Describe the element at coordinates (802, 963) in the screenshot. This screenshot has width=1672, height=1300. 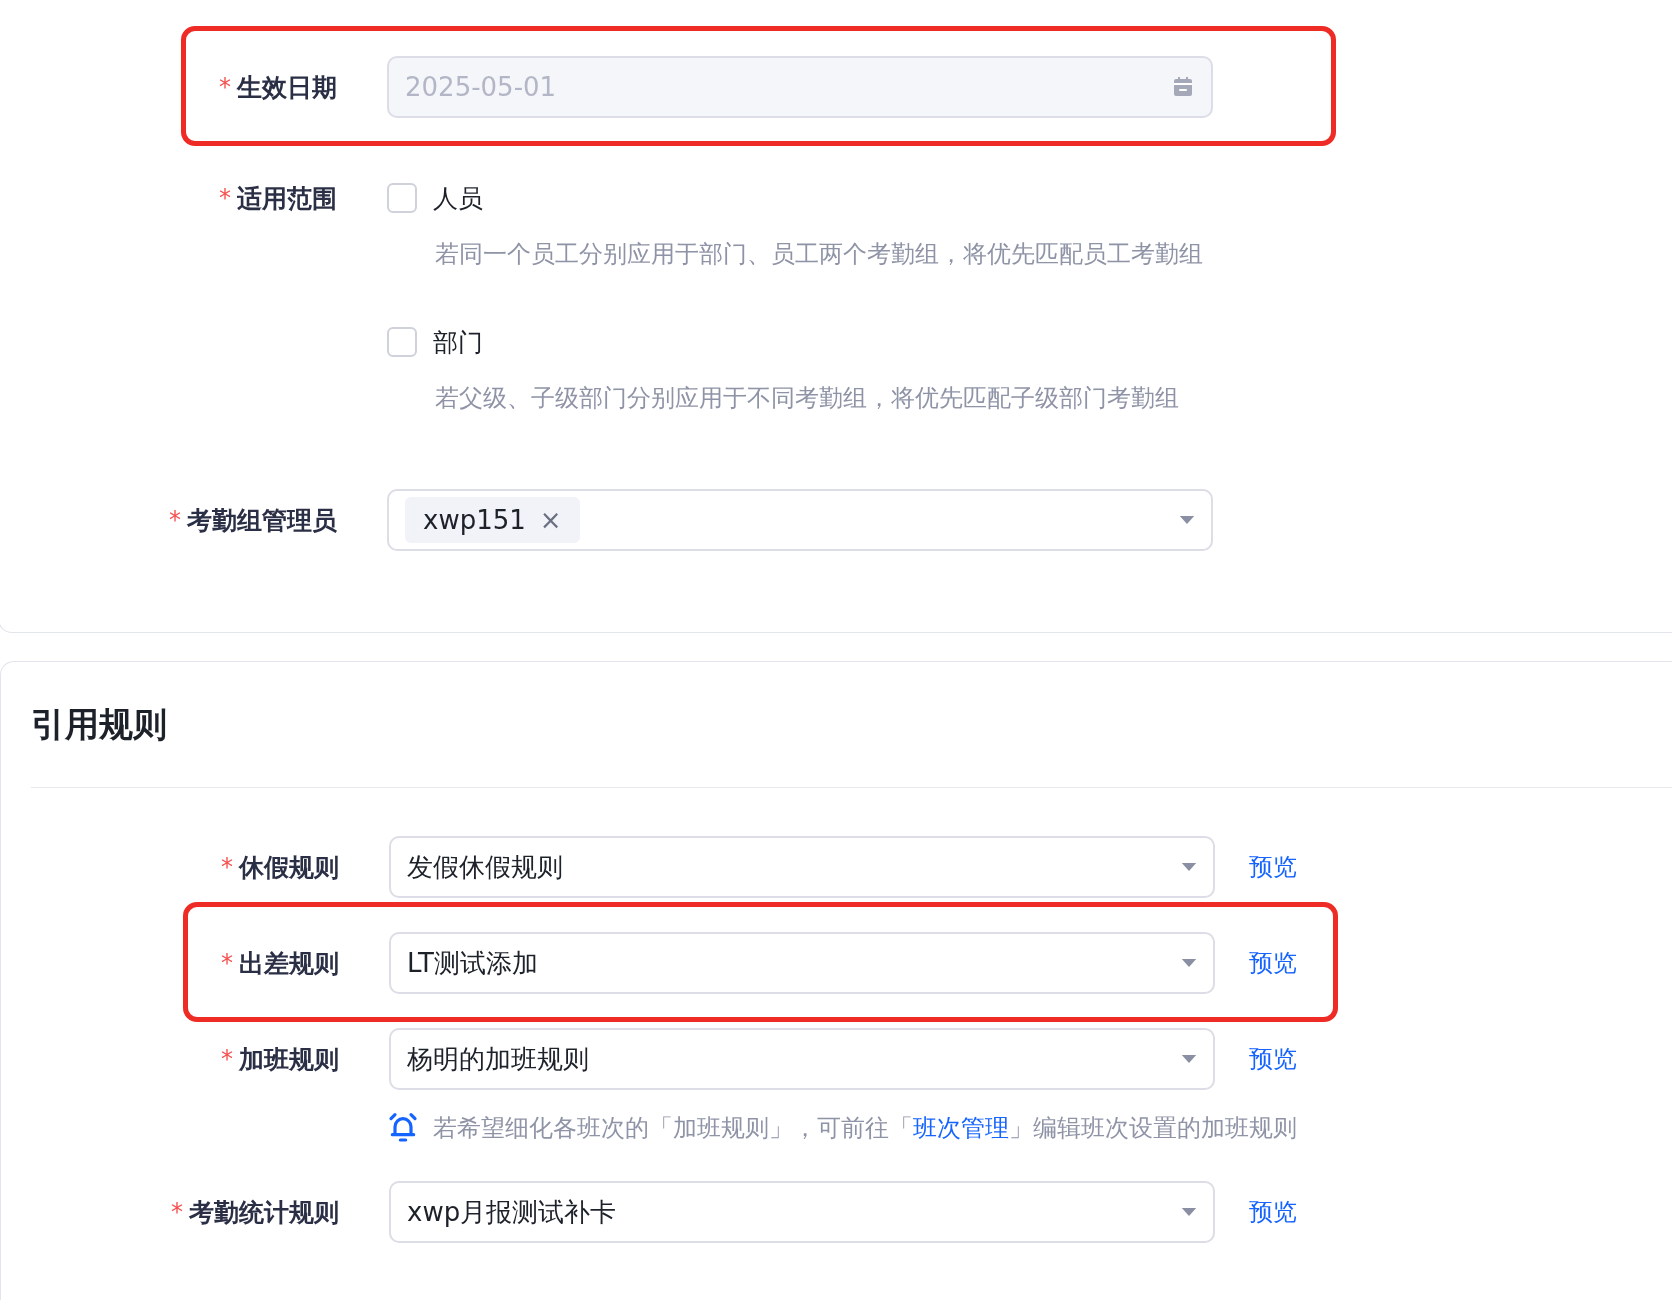
I see `select-field: LT测试添加` at that location.